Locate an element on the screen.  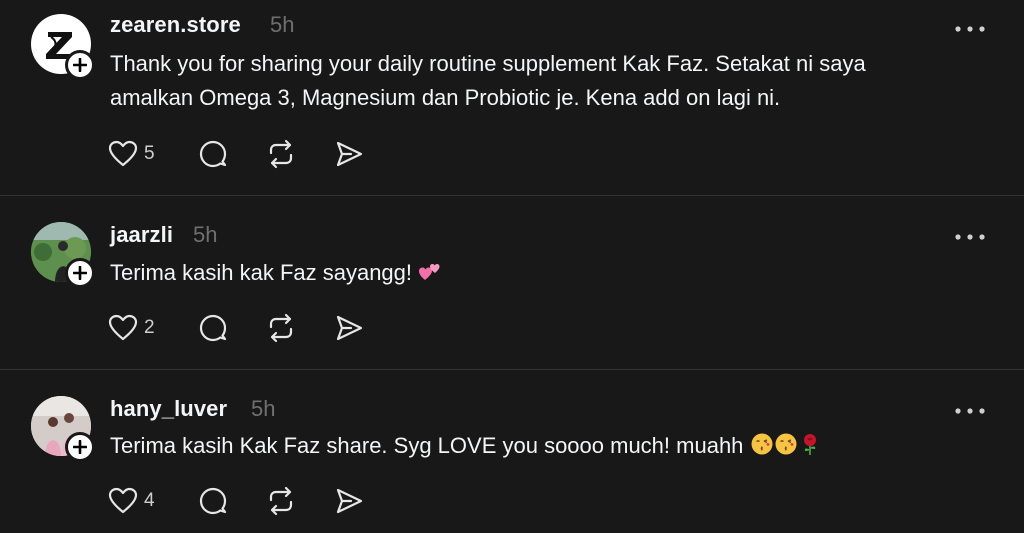
rose-emoji is located at coordinates (809, 444).